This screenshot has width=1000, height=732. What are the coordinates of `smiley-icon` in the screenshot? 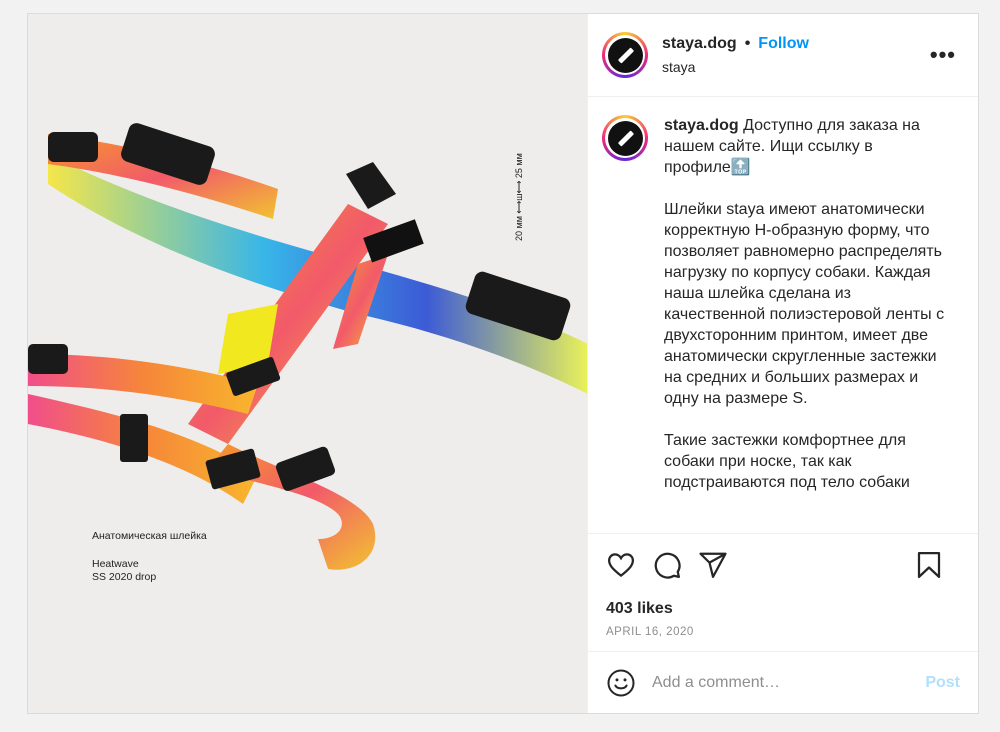 It's located at (621, 683).